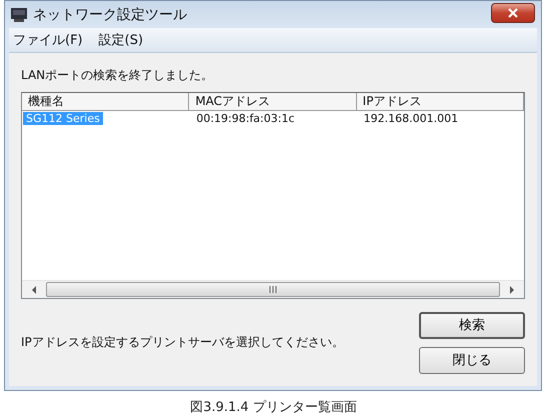 Image resolution: width=547 pixels, height=416 pixels. Describe the element at coordinates (121, 40) in the screenshot. I see `menu-item: 設定(S)` at that location.